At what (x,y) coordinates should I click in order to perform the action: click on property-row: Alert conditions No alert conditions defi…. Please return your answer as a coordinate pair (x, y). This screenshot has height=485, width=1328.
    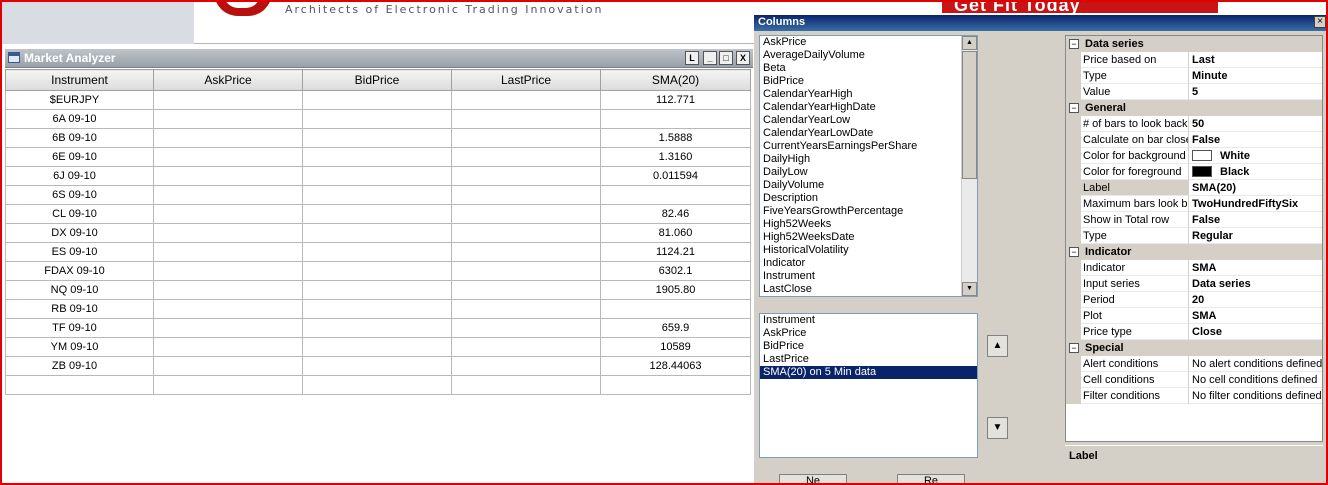
    Looking at the image, I should click on (1194, 364).